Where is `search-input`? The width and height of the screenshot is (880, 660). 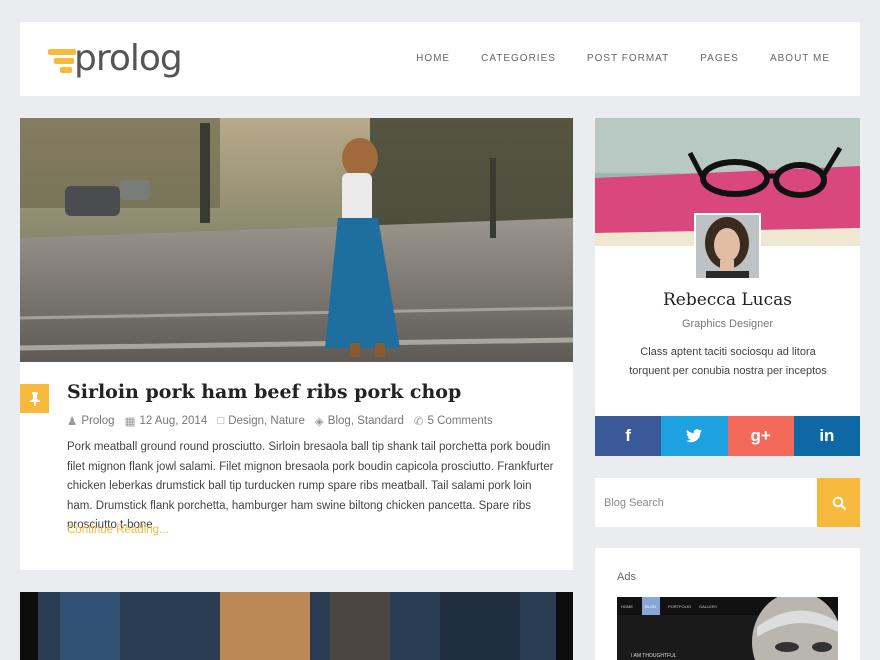 search-input is located at coordinates (706, 502).